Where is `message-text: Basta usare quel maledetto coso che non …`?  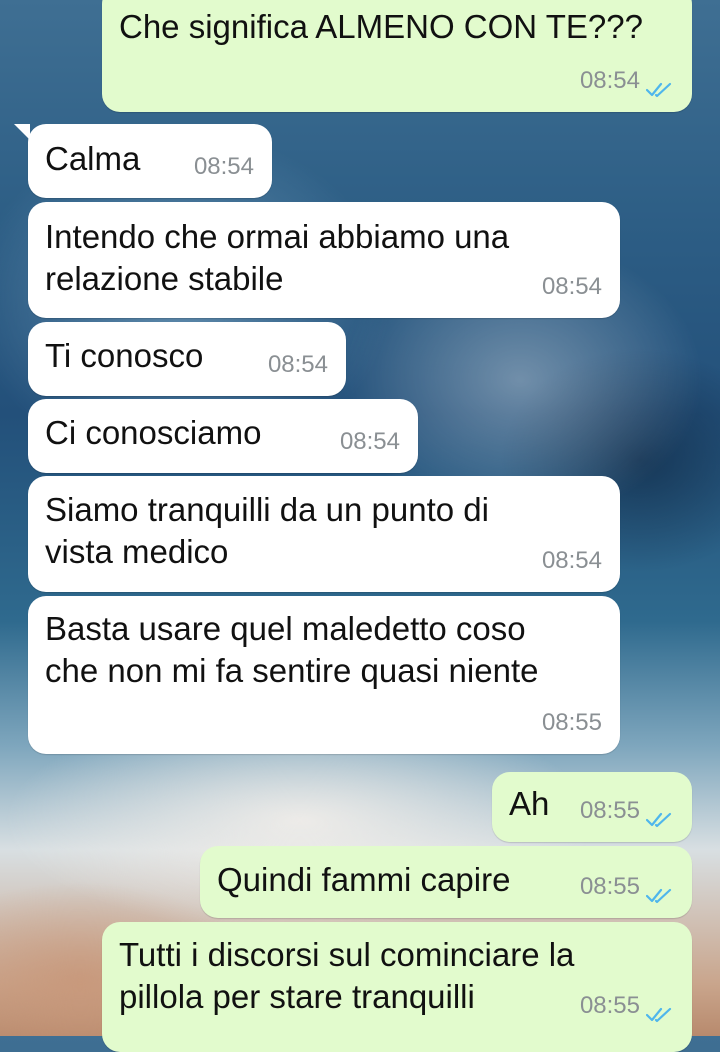 message-text: Basta usare quel maledetto coso che non … is located at coordinates (292, 649).